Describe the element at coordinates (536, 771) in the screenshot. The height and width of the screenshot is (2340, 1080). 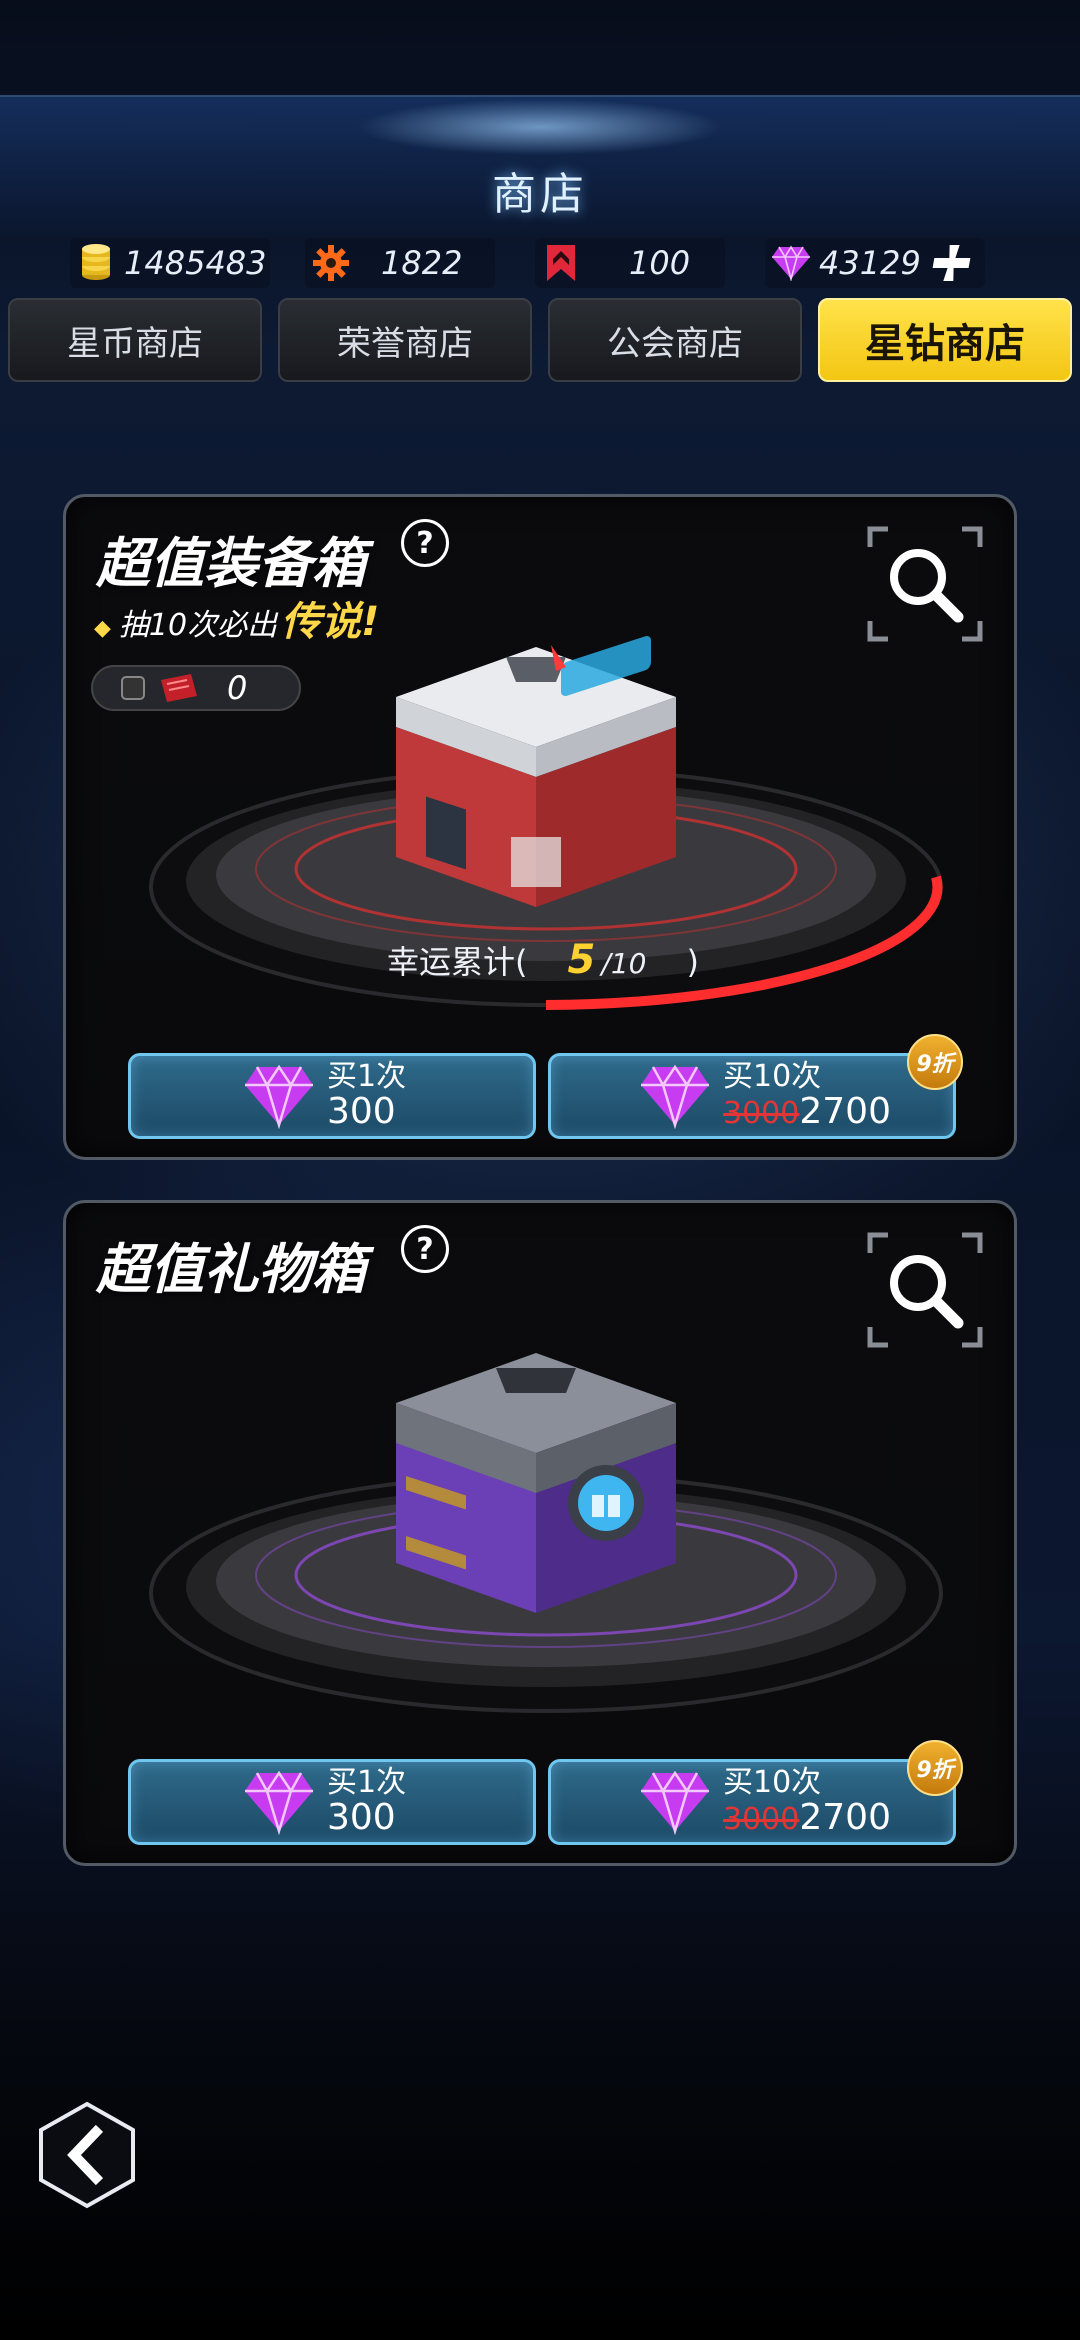
I see `equipment-crate-image` at that location.